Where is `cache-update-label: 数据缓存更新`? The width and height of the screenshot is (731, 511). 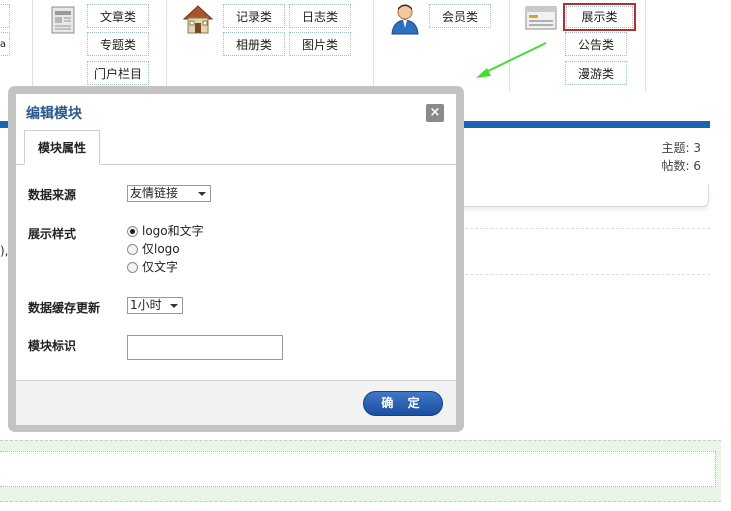
cache-update-label: 数据缓存更新 is located at coordinates (64, 308).